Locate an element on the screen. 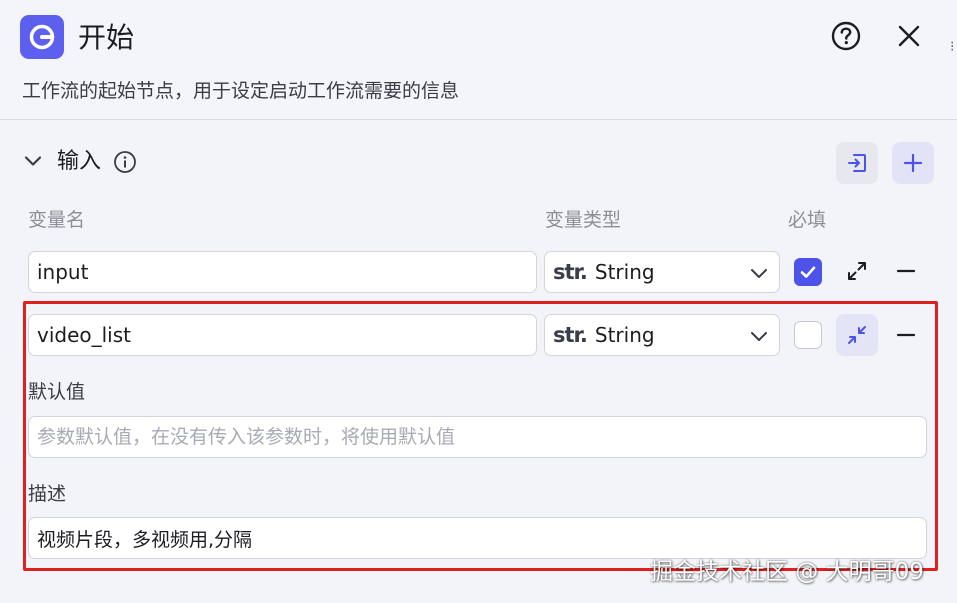 The height and width of the screenshot is (603, 957). import-button is located at coordinates (857, 163).